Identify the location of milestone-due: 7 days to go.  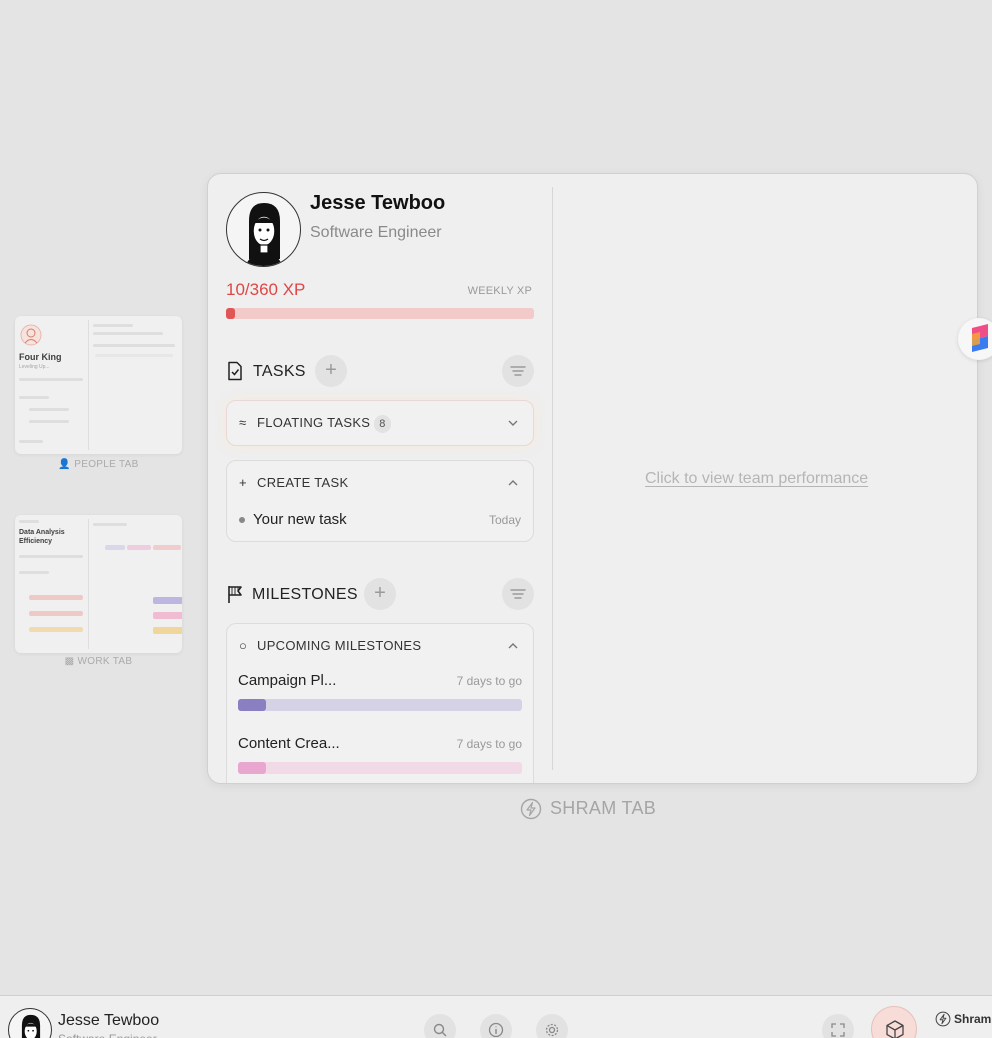
(489, 681).